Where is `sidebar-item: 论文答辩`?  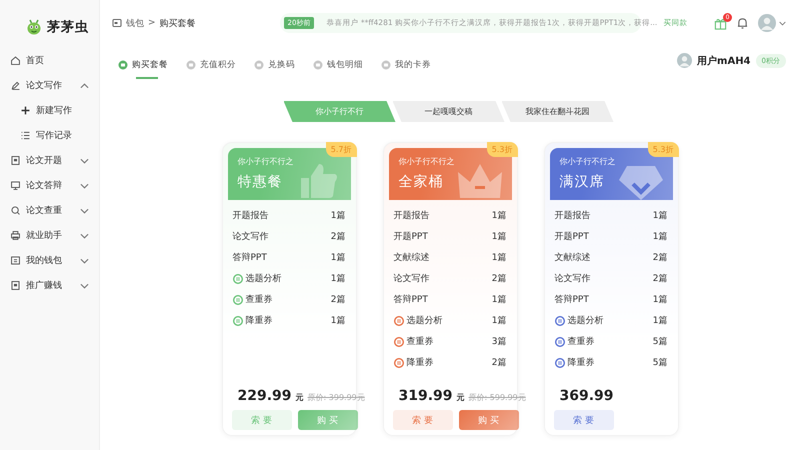 sidebar-item: 论文答辩 is located at coordinates (49, 185).